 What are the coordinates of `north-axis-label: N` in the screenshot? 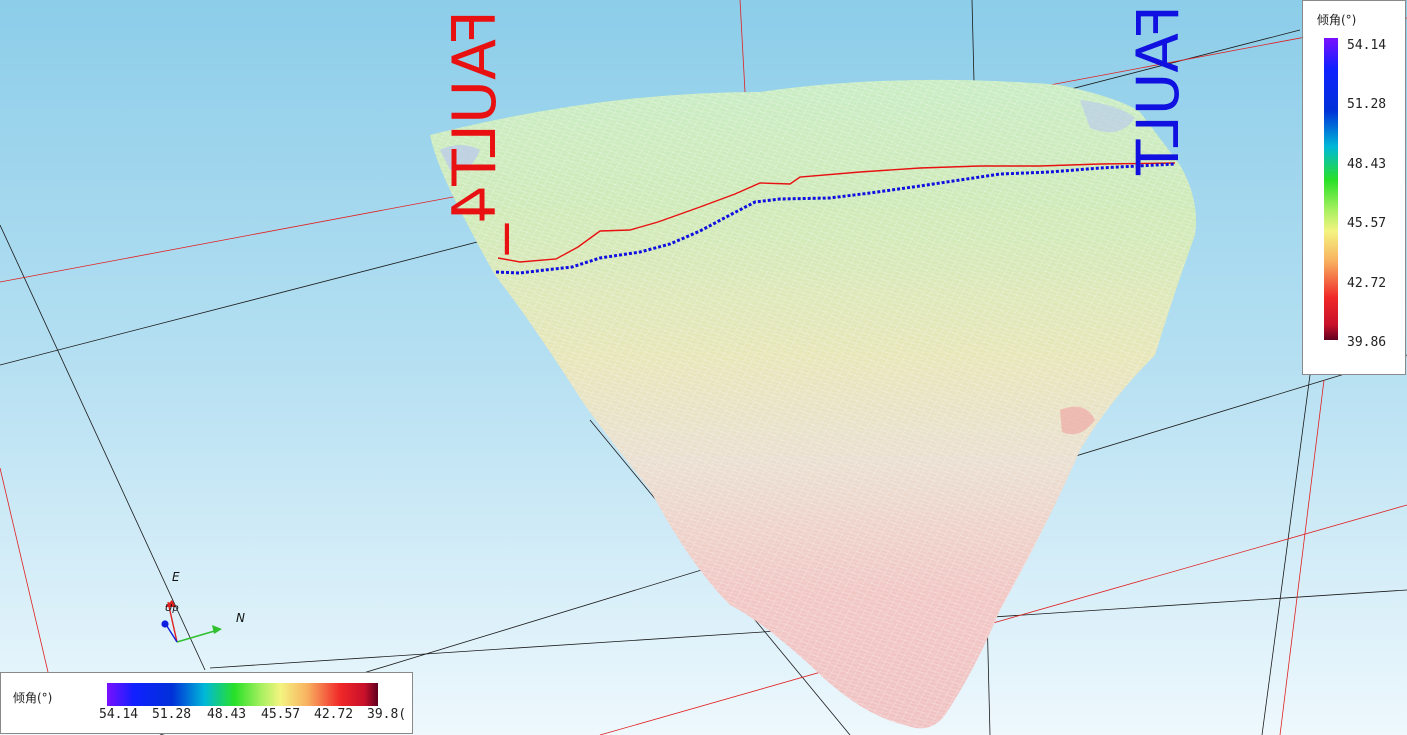 It's located at (240, 618).